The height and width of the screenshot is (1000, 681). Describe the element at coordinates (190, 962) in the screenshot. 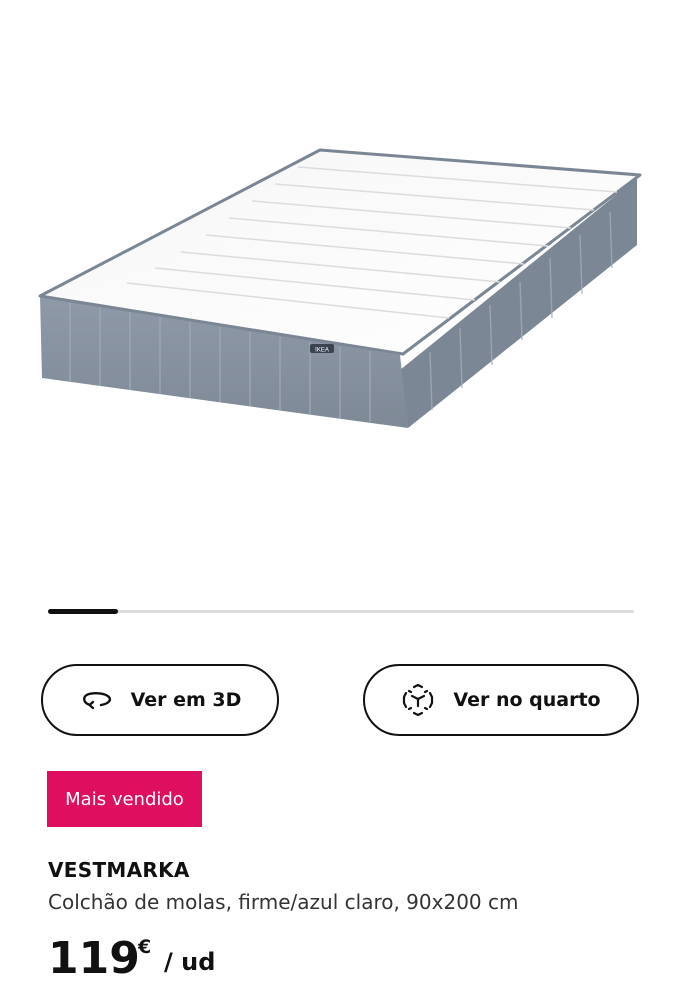

I see `price-unit: / ud` at that location.